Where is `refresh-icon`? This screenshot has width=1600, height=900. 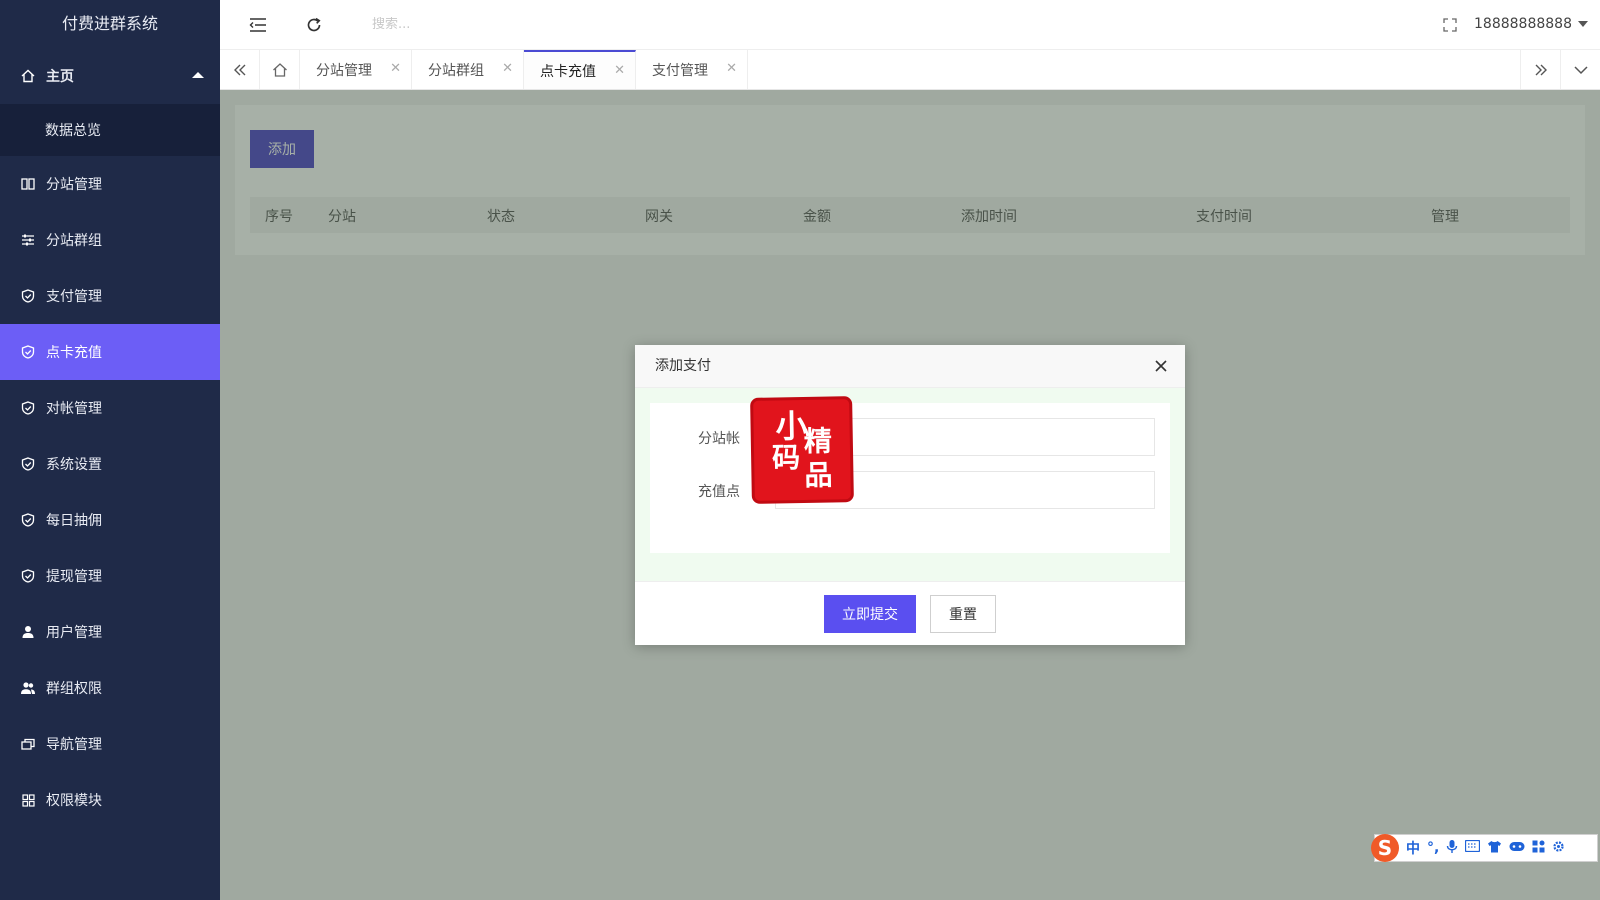
refresh-icon is located at coordinates (314, 25).